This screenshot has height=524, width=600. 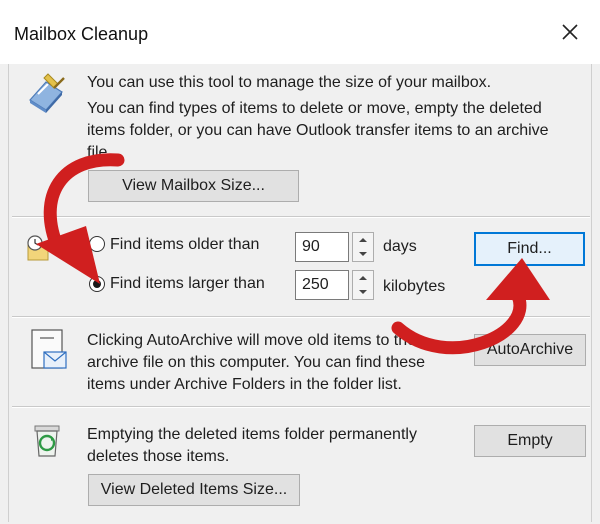 I want to click on older-than-days-input, so click(x=322, y=247).